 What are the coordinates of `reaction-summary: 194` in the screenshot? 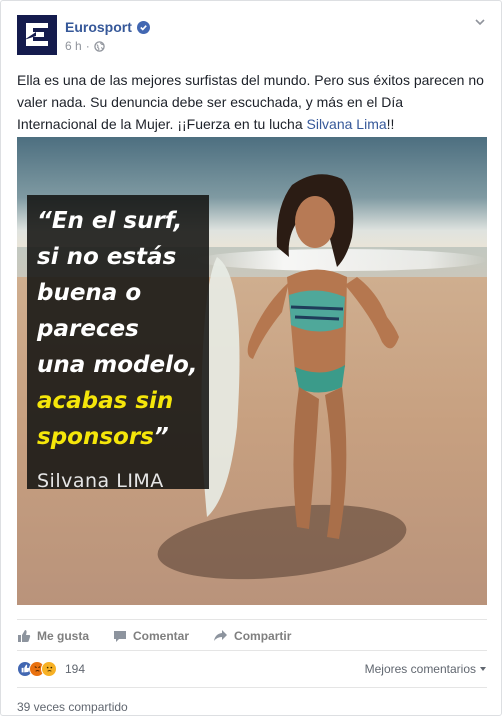 It's located at (51, 668).